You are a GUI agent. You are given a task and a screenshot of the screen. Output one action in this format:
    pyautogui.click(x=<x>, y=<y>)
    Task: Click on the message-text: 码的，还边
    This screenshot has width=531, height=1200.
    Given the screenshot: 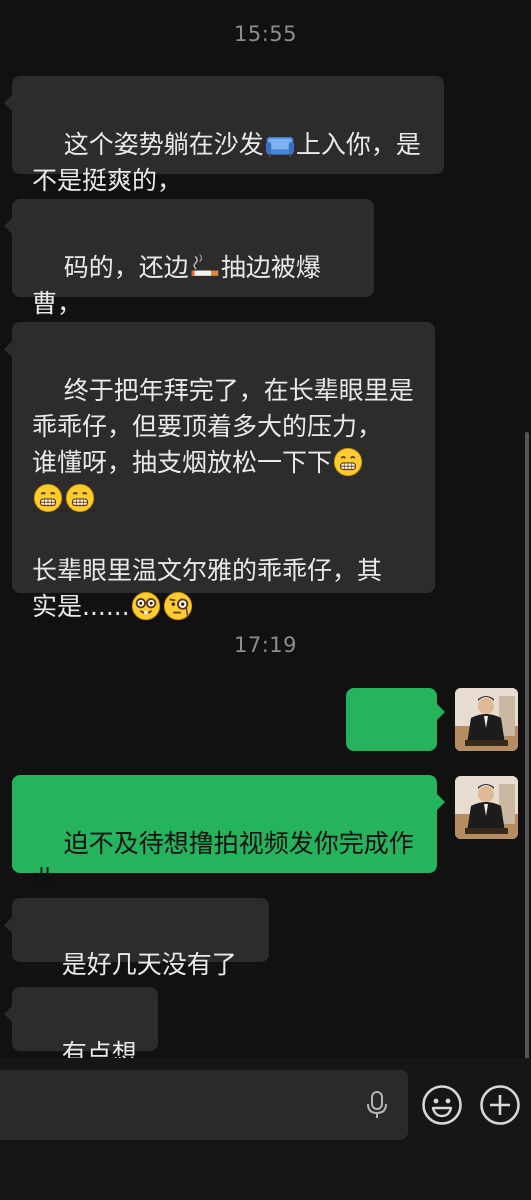 What is the action you would take?
    pyautogui.click(x=126, y=267)
    